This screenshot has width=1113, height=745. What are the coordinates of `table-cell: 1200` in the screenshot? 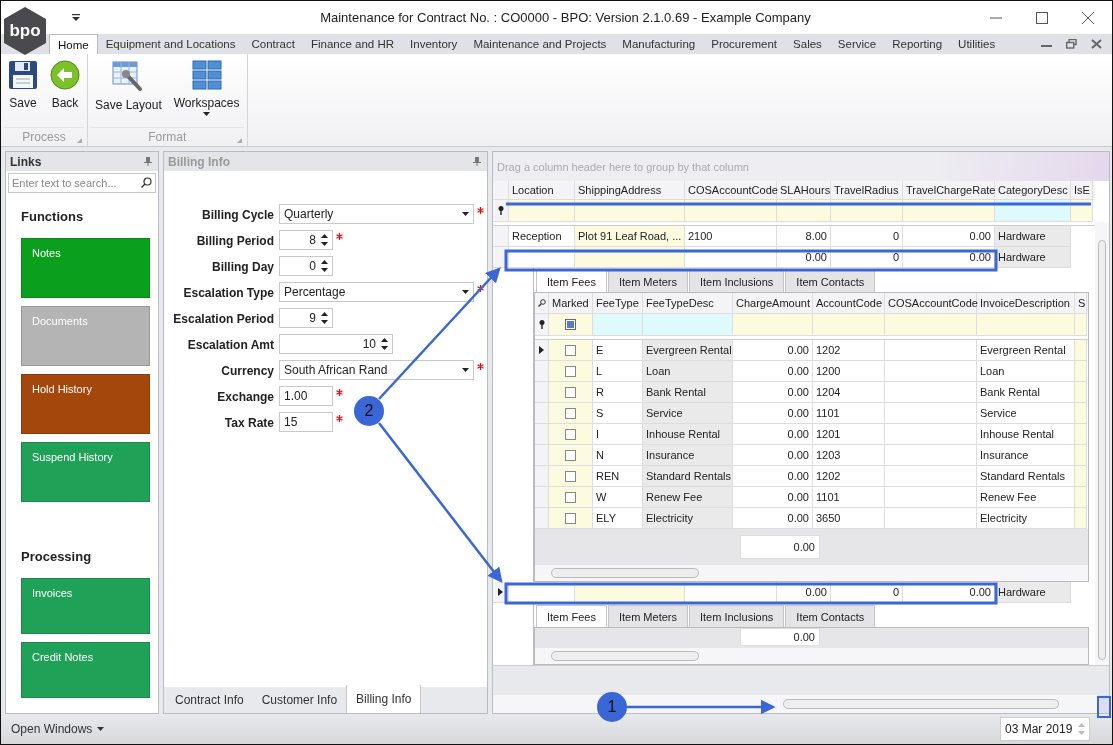 It's located at (849, 371).